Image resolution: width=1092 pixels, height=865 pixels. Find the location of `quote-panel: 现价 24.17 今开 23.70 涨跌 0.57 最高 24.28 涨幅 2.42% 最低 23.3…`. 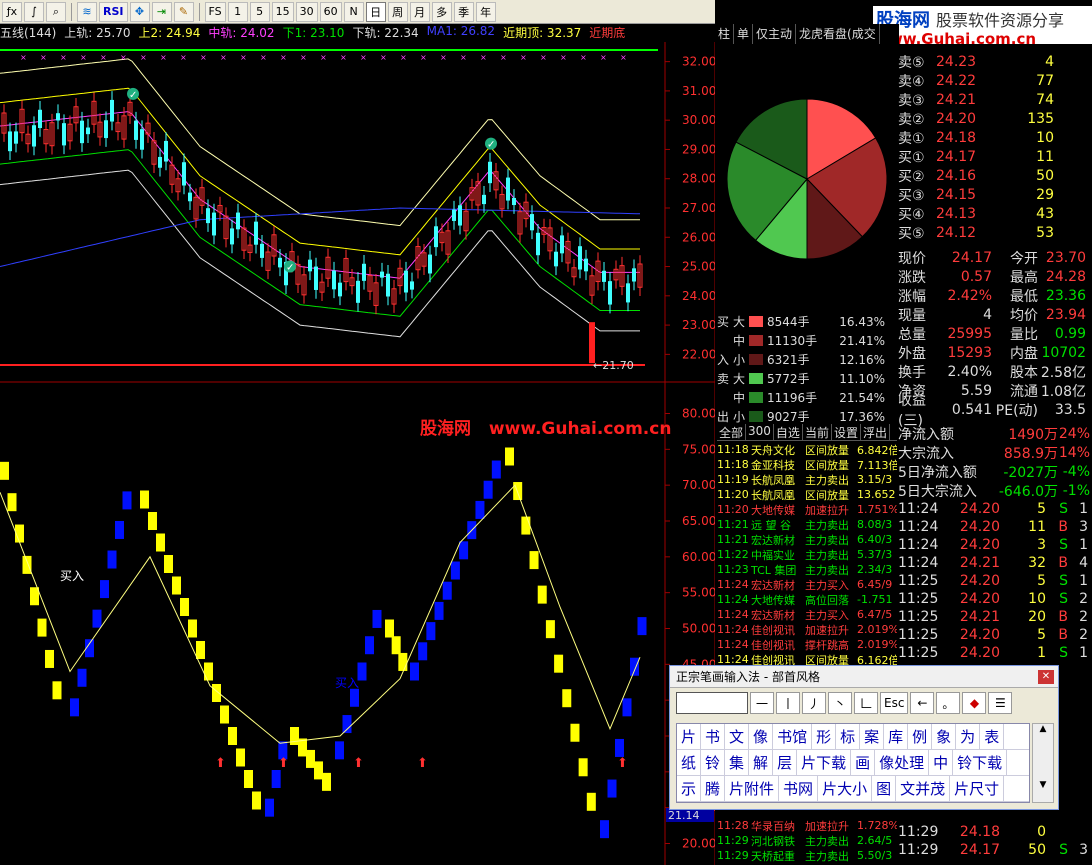

quote-panel: 现价 24.17 今开 23.70 涨跌 0.57 最高 24.28 涨幅 2.42% 最低 23.3… is located at coordinates (995, 338).